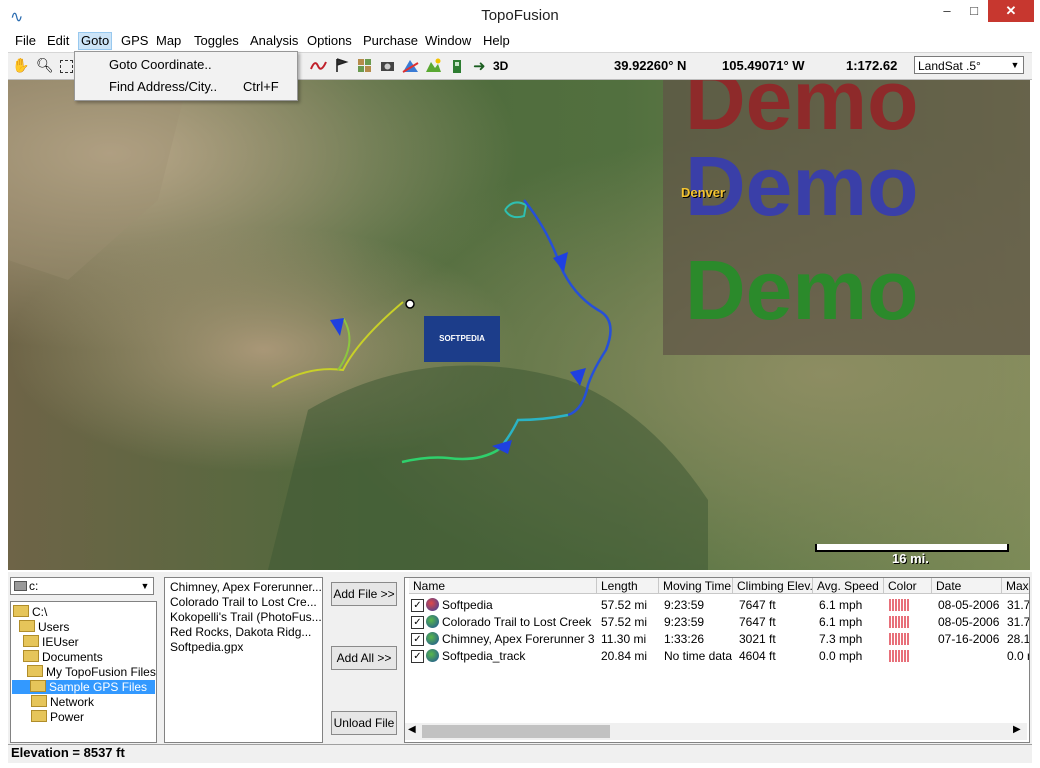 Image resolution: width=1040 pixels, height=768 pixels. Describe the element at coordinates (698, 656) in the screenshot. I see `track-moving-time: No time data` at that location.